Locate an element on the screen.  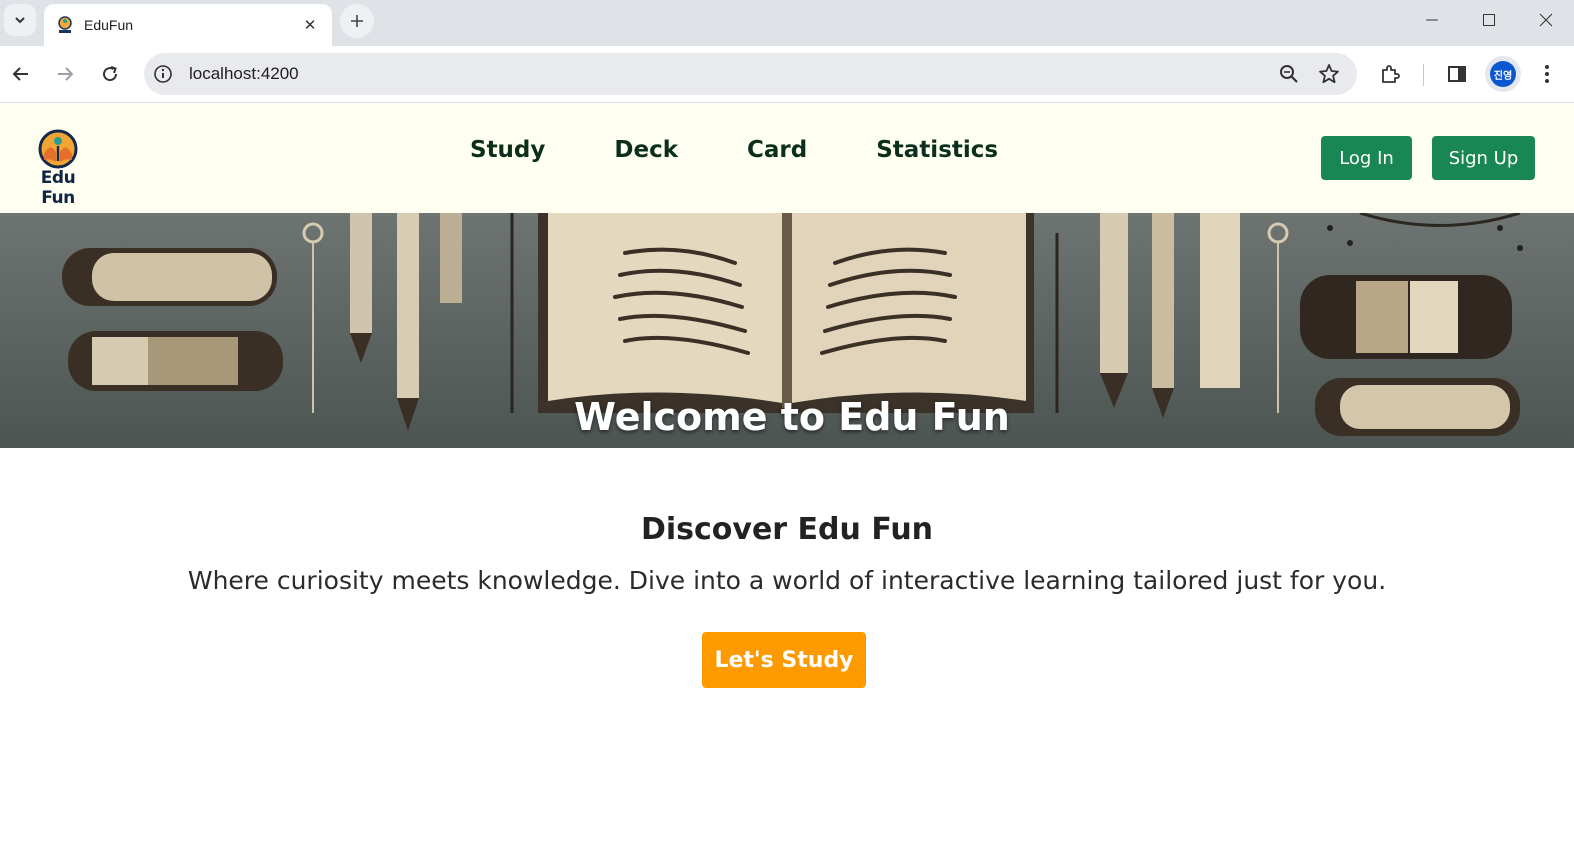
profile-initials: 진영 is located at coordinates (1503, 74).